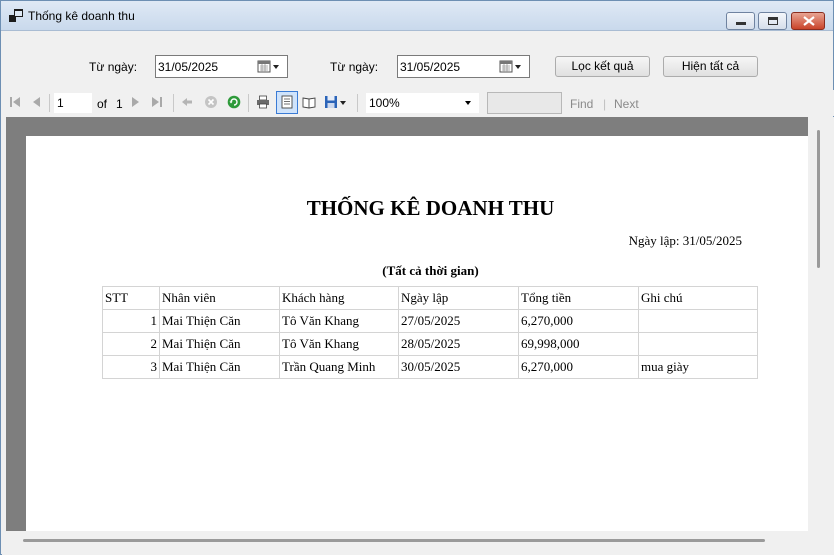 This screenshot has width=834, height=555. Describe the element at coordinates (430, 67) in the screenshot. I see `to-date-value: 31/05/2025` at that location.